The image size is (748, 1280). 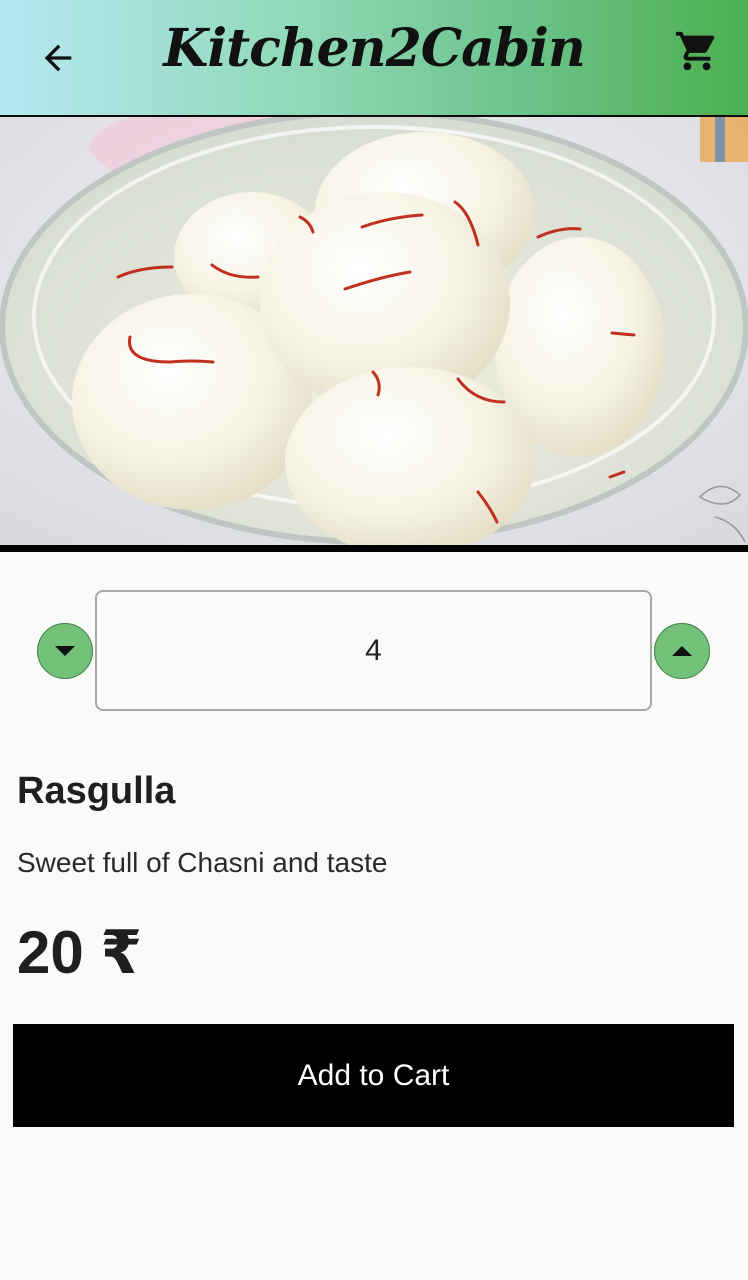 What do you see at coordinates (374, 548) in the screenshot?
I see `image-divider` at bounding box center [374, 548].